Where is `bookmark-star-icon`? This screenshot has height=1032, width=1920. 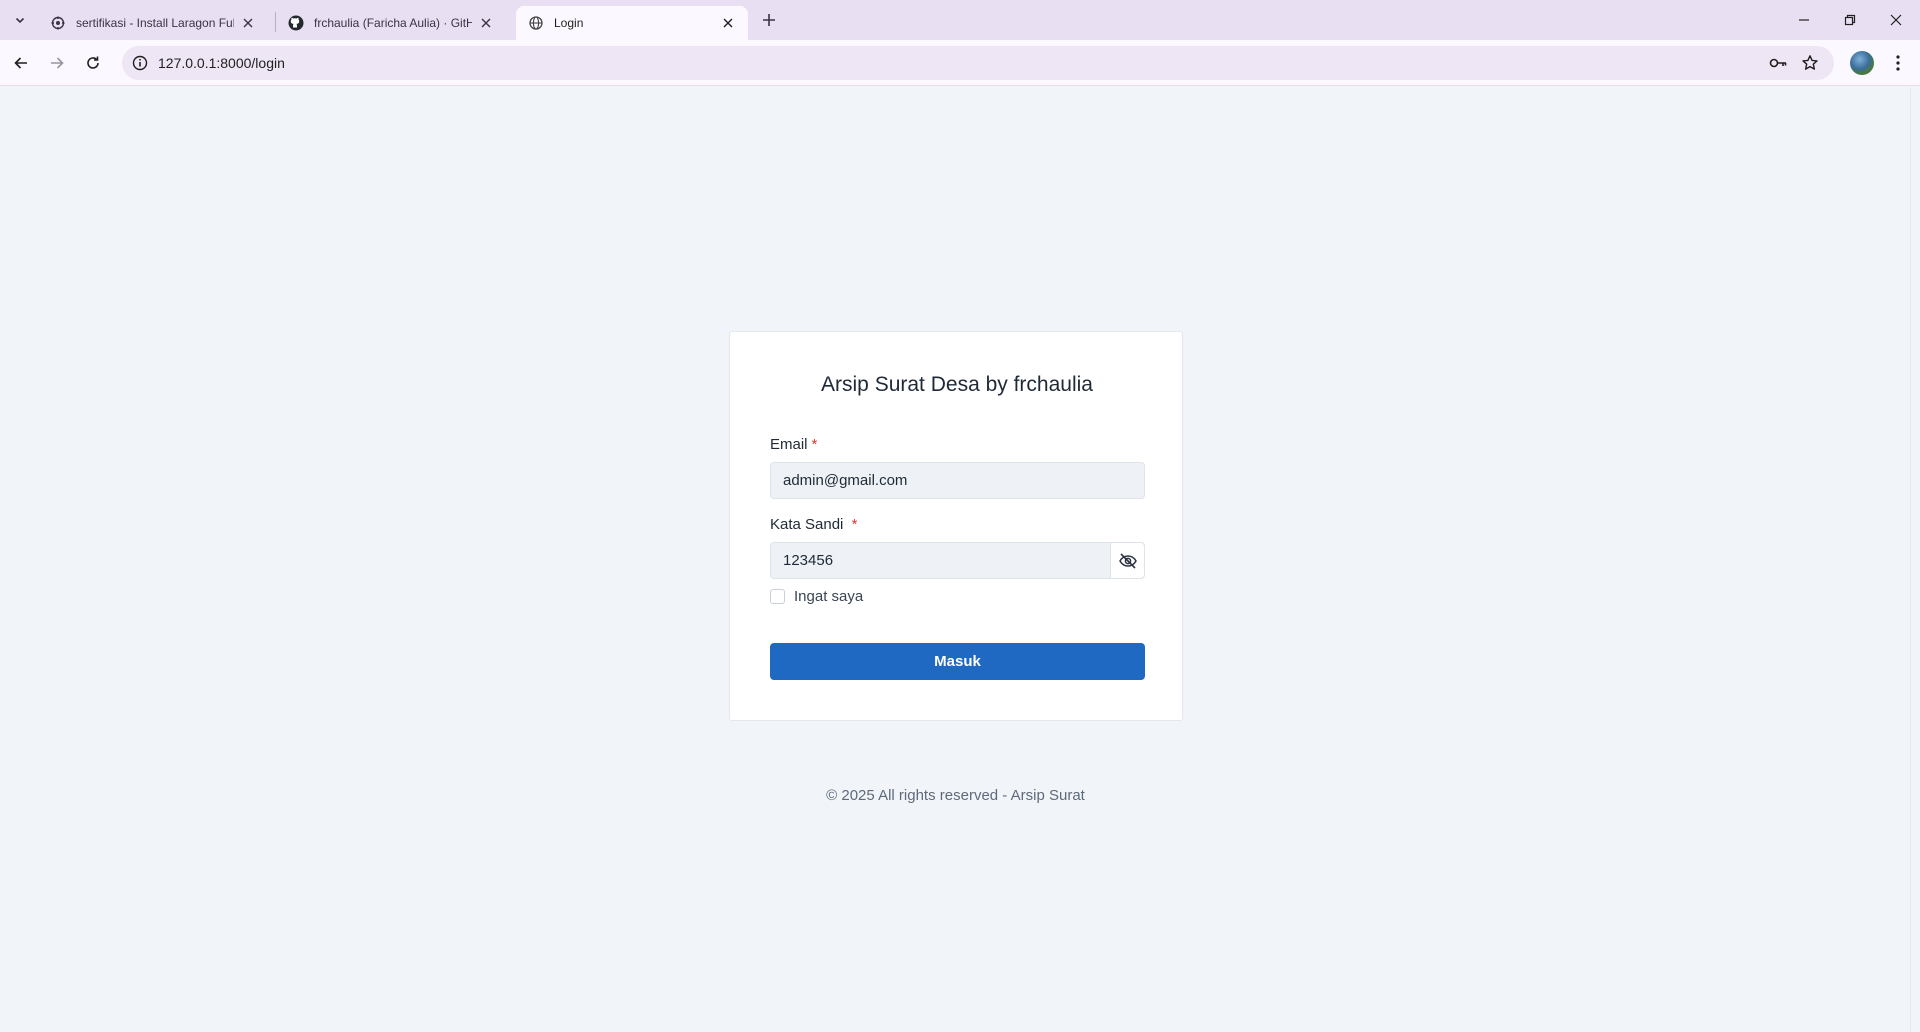
bookmark-star-icon is located at coordinates (1810, 63).